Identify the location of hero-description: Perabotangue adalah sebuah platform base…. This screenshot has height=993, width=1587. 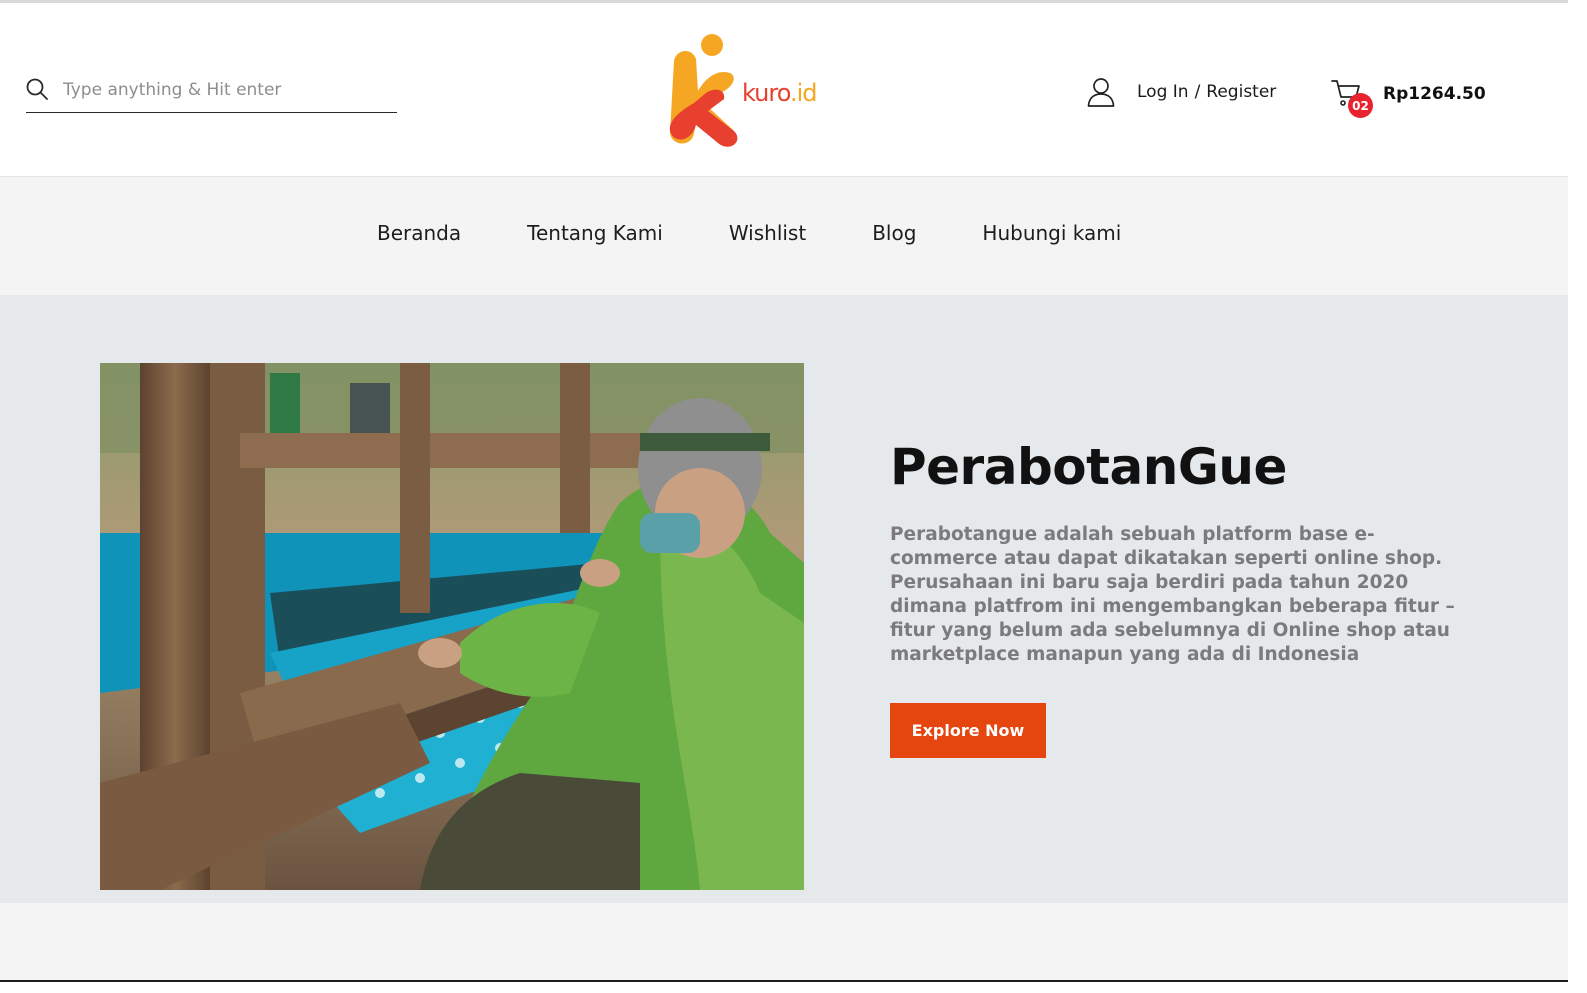
(1172, 594).